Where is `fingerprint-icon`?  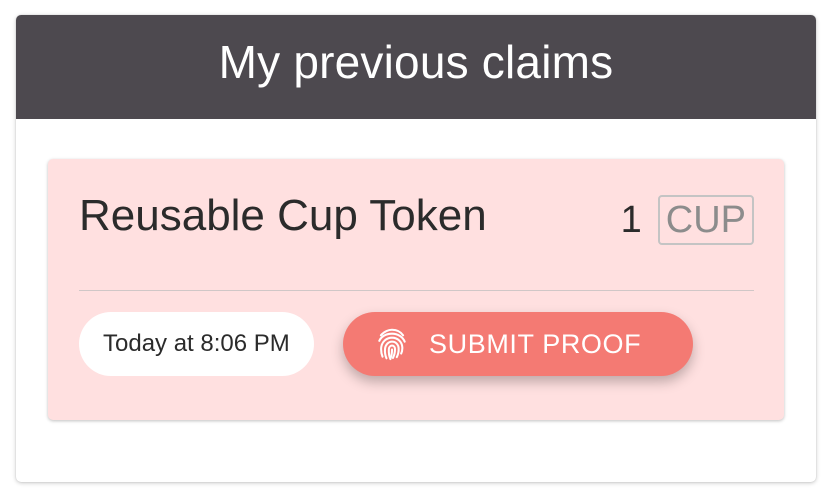 fingerprint-icon is located at coordinates (392, 344).